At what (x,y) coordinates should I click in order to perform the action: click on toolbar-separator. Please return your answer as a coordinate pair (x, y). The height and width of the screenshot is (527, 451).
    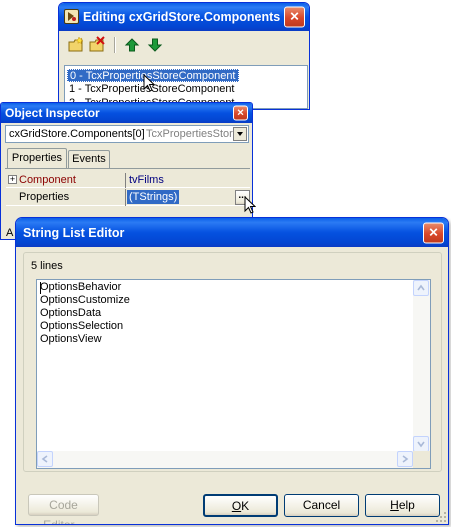
    Looking at the image, I should click on (115, 45).